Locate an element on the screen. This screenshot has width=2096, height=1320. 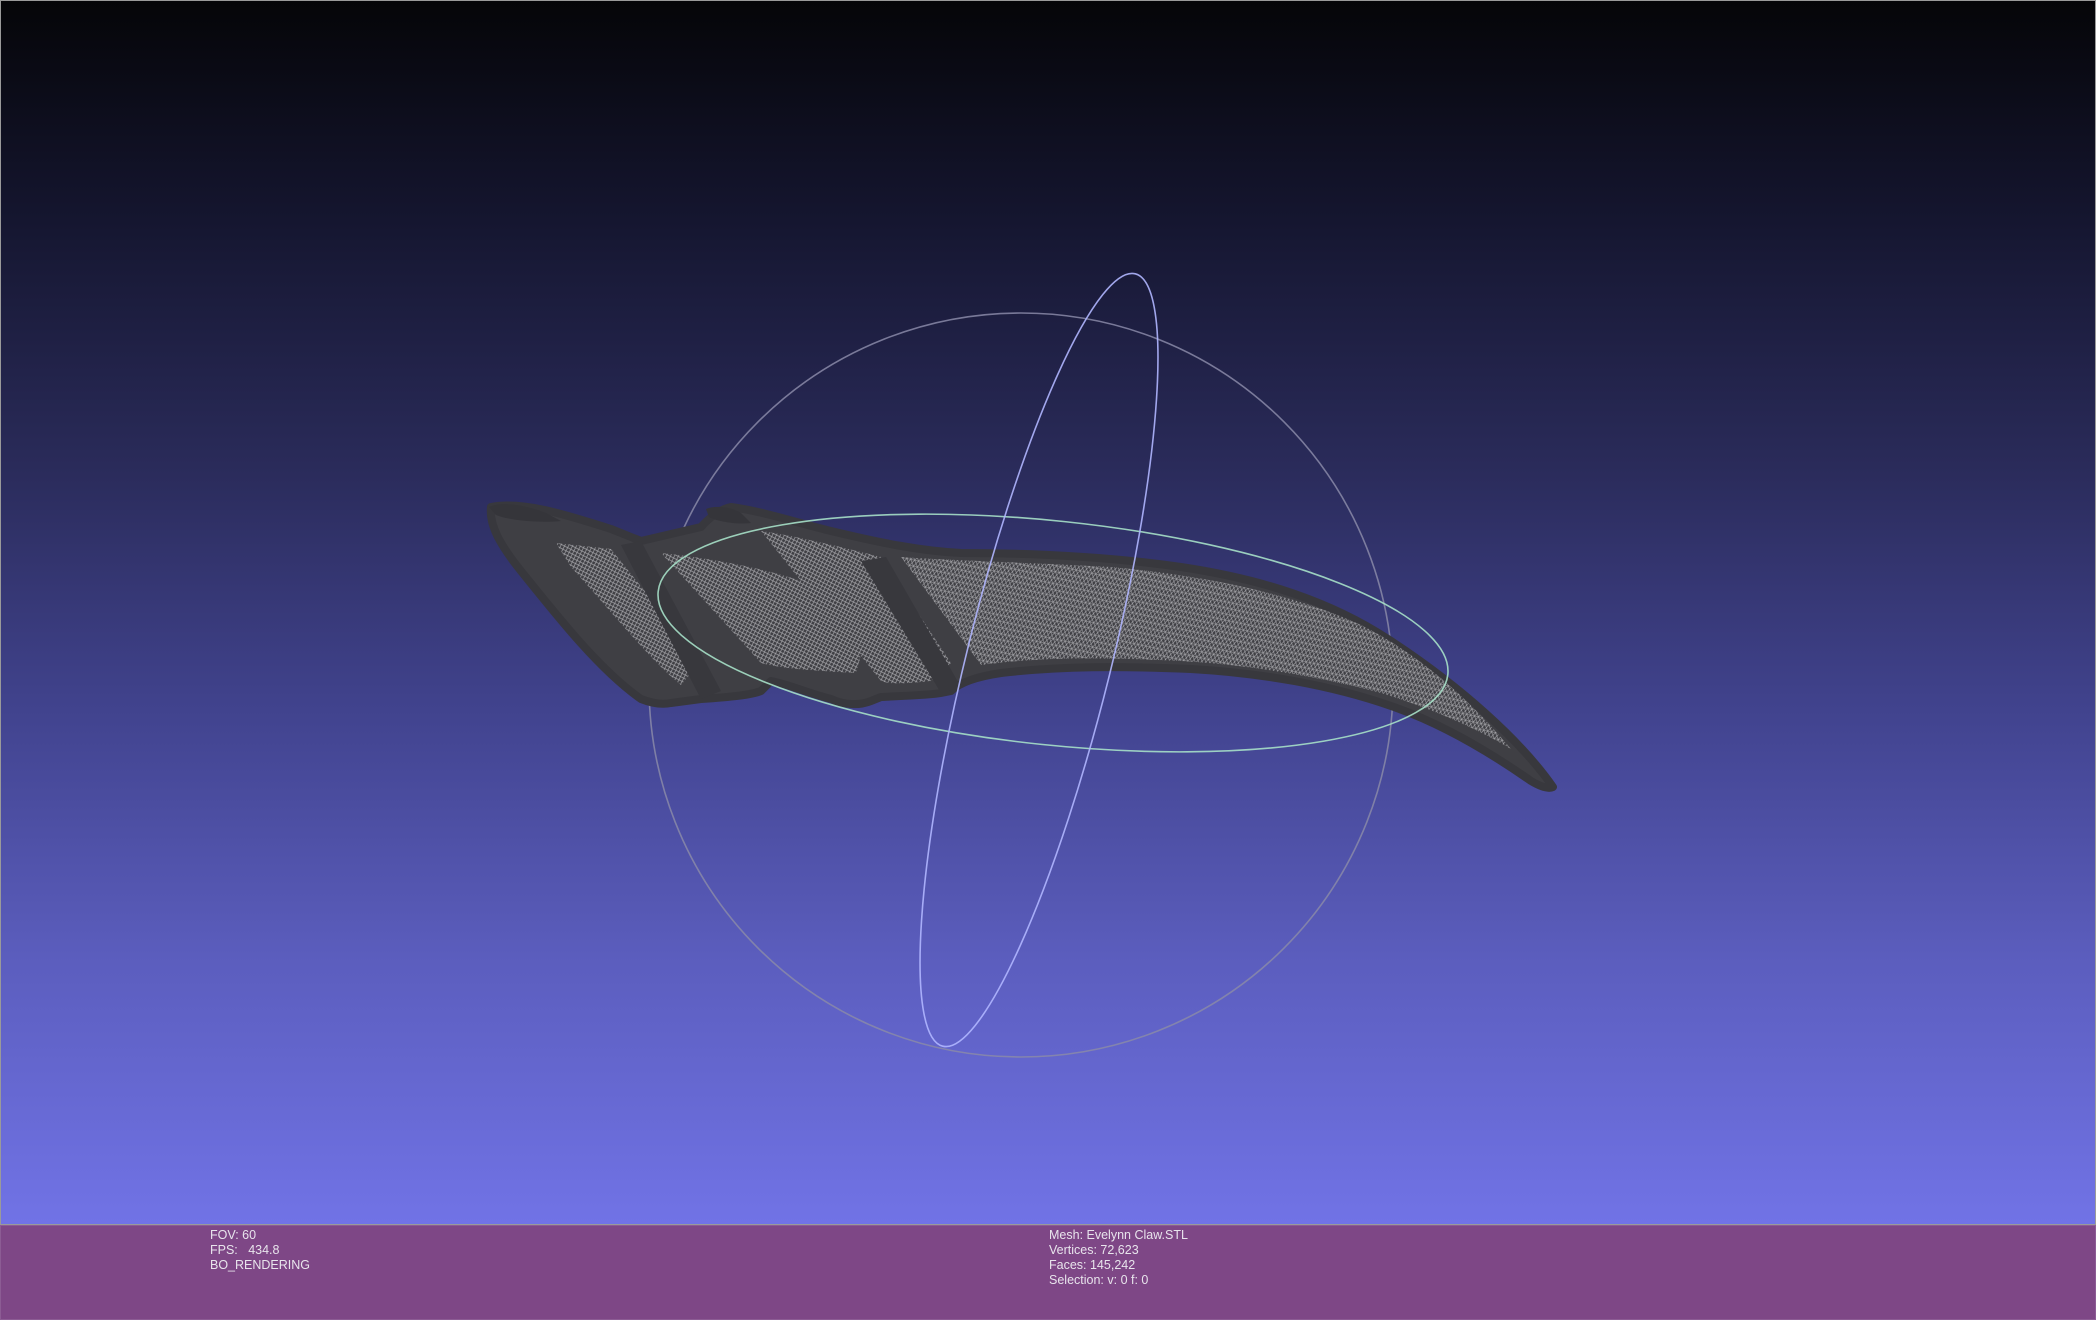
render-info: FOV: 60 FPS: 434.8 BO_RENDERING is located at coordinates (260, 1250).